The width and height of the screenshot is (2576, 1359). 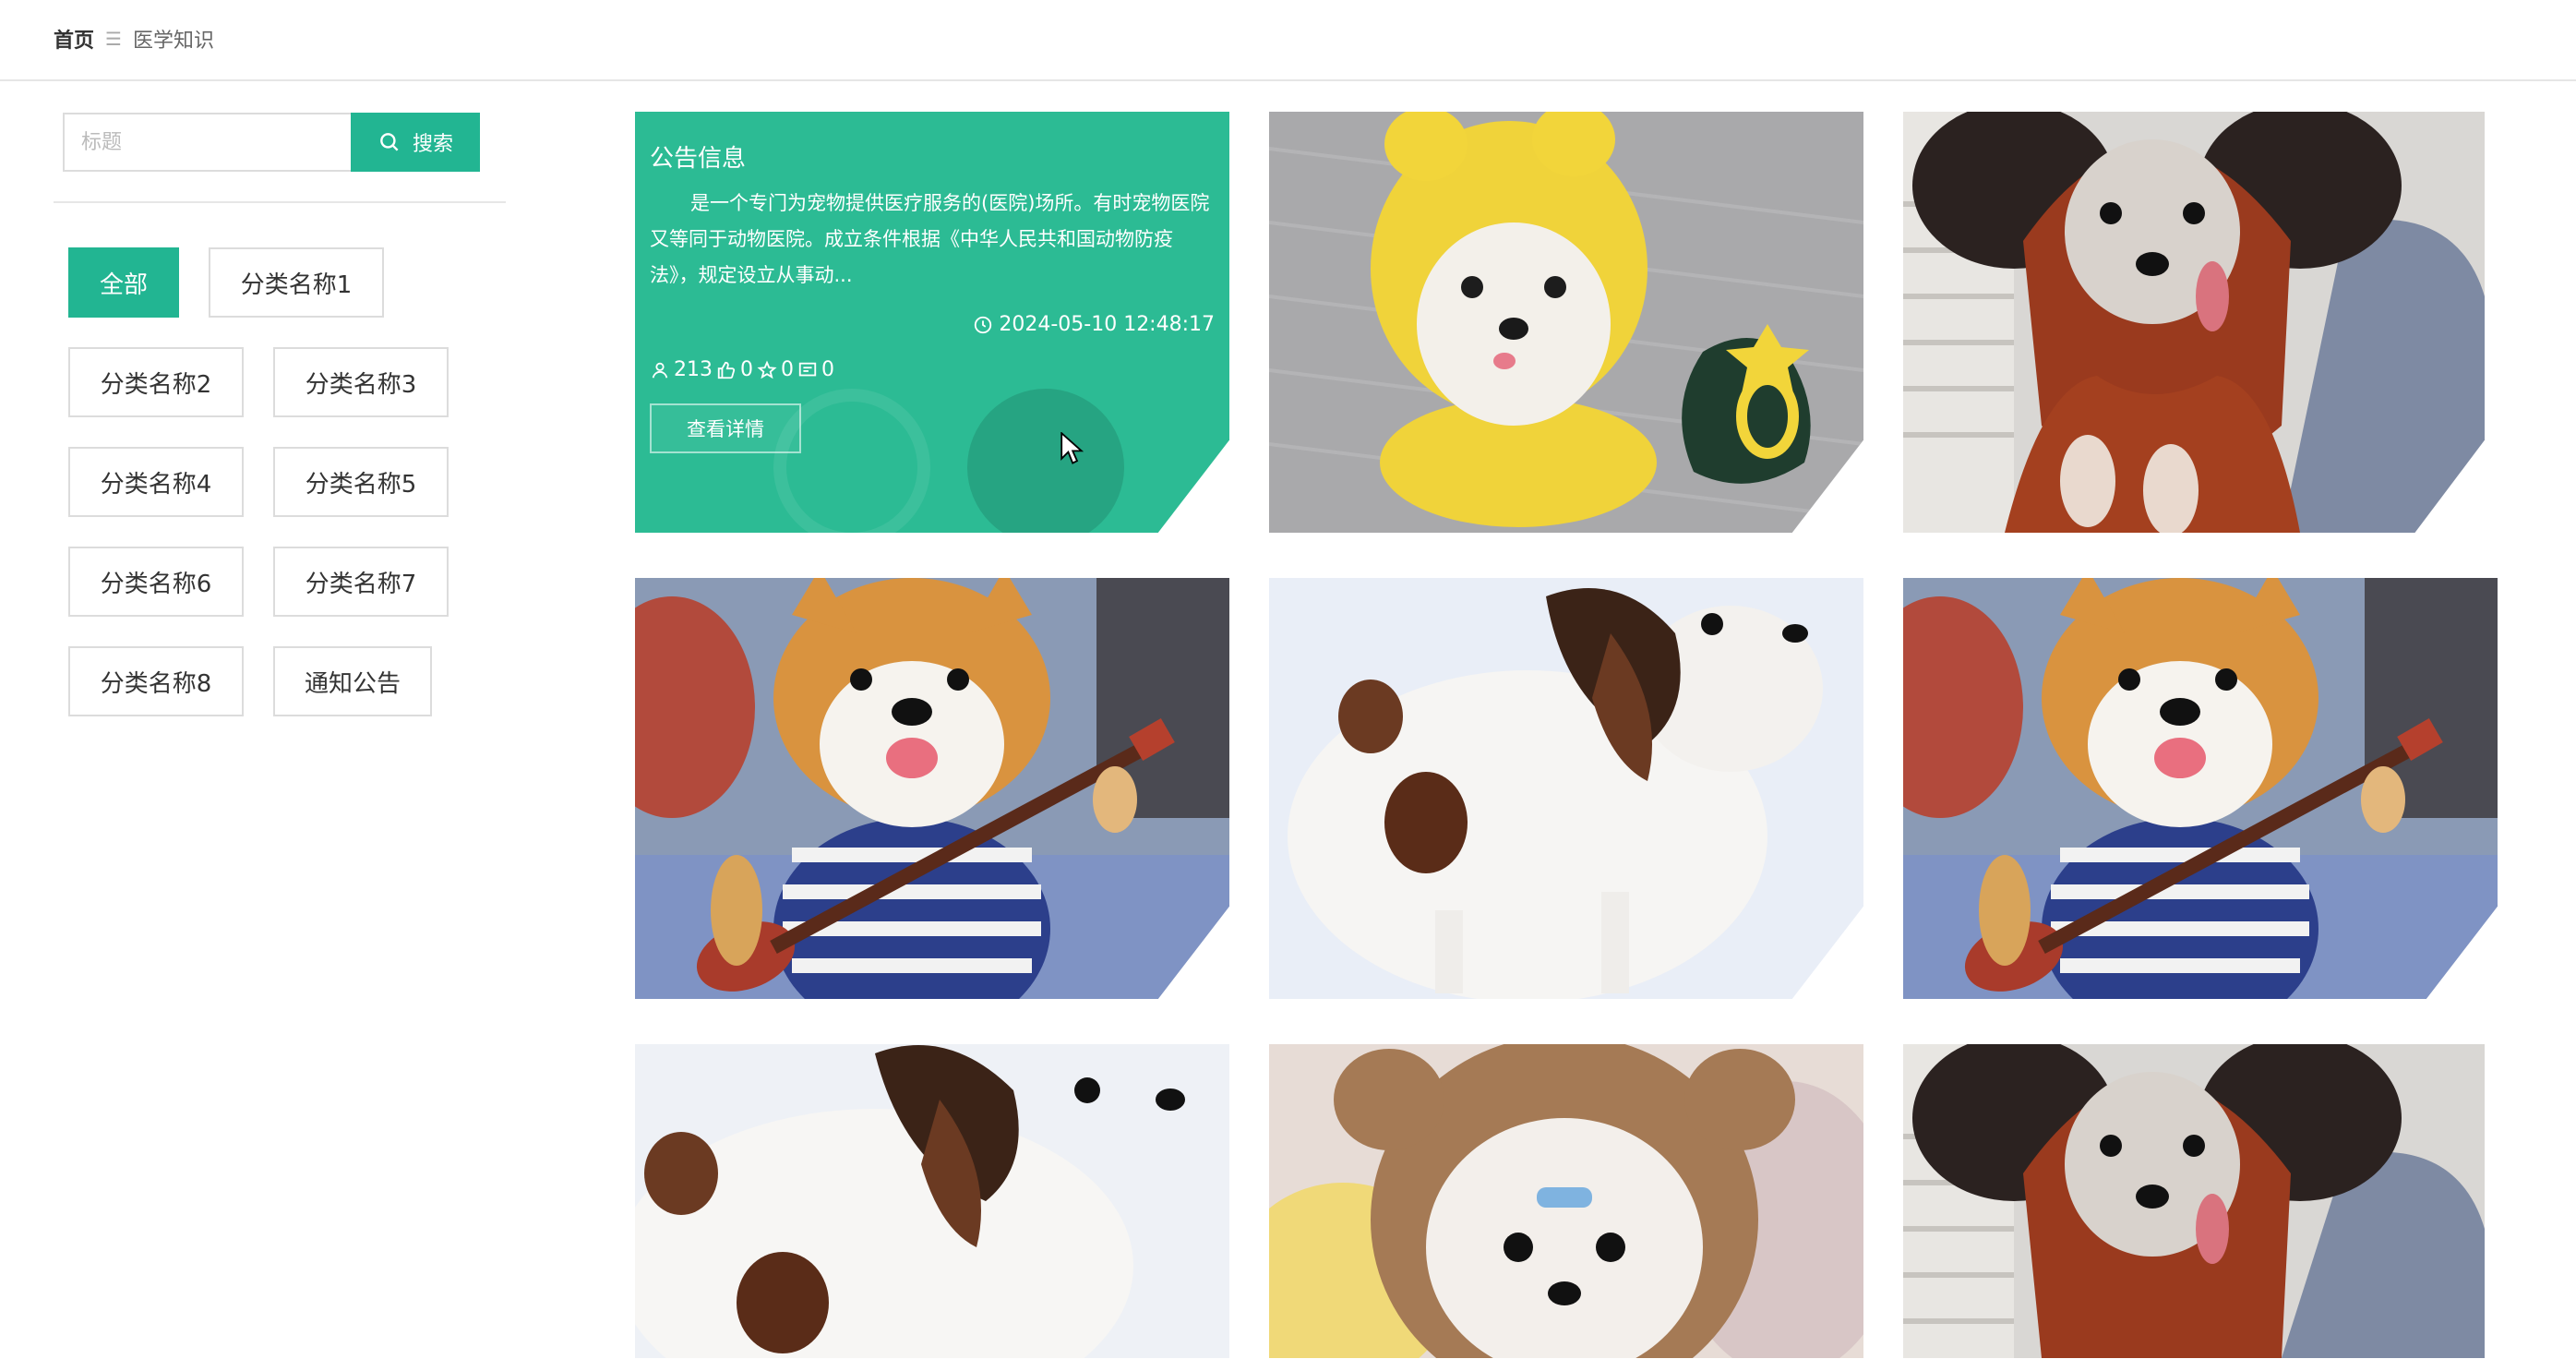 I want to click on mouse-cursor-icon, so click(x=1072, y=448).